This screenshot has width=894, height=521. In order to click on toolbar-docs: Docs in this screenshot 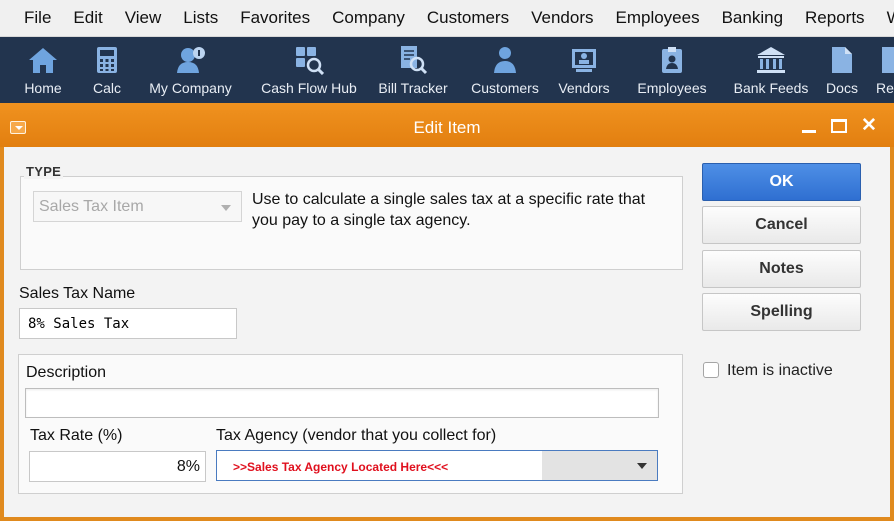, I will do `click(842, 70)`.